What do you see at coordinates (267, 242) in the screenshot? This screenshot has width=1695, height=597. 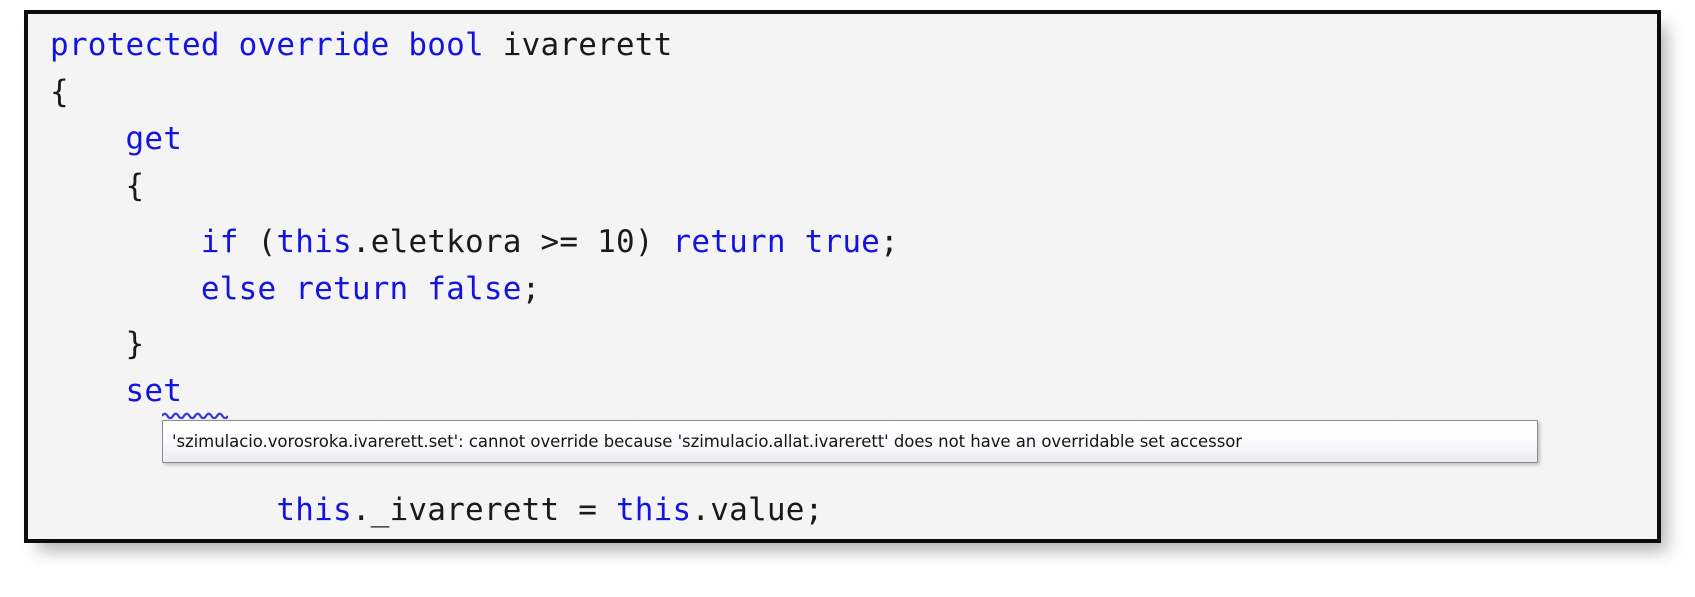 I see `code-token-paren: (` at bounding box center [267, 242].